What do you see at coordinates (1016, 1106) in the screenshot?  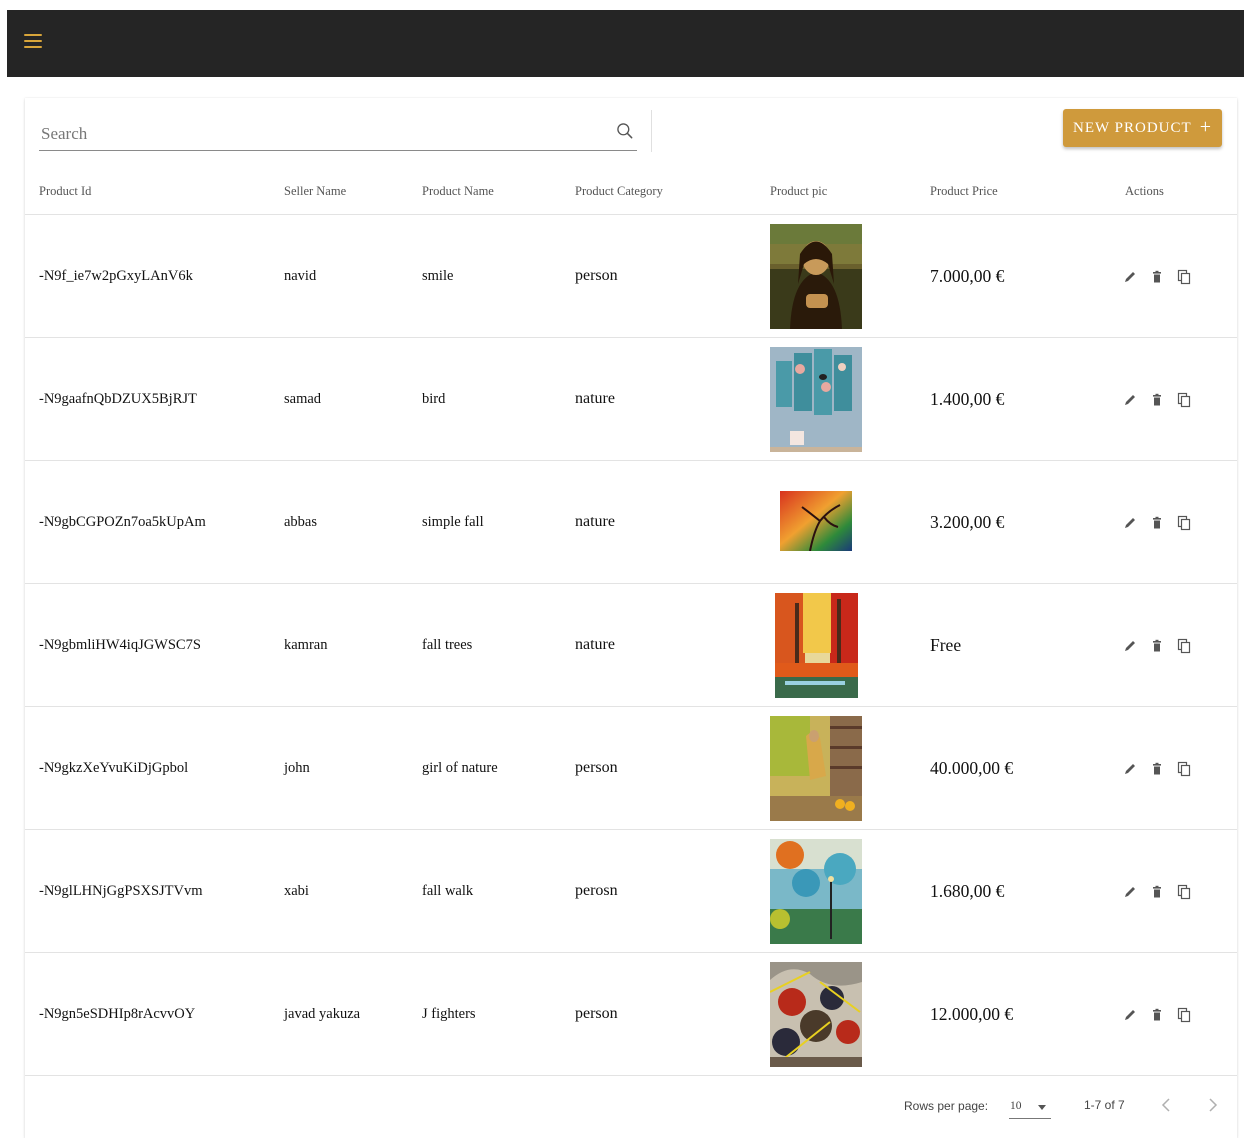 I see `rows-per-page-value: 10` at bounding box center [1016, 1106].